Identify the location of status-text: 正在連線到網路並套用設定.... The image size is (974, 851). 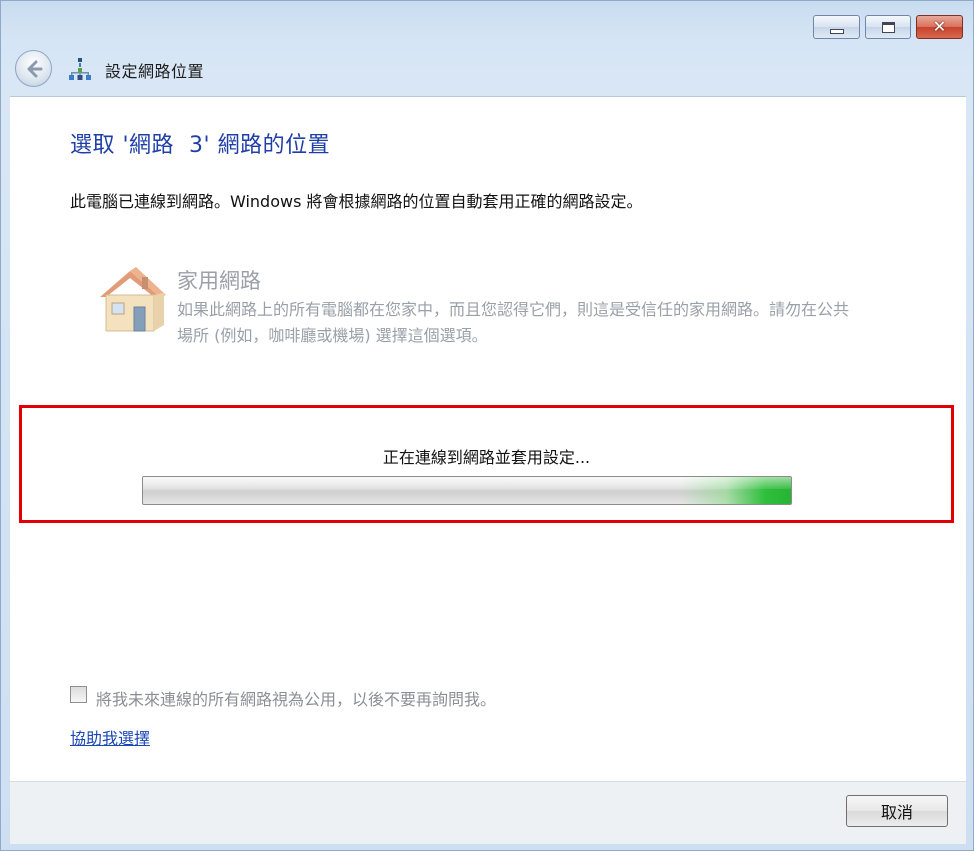
(486, 457).